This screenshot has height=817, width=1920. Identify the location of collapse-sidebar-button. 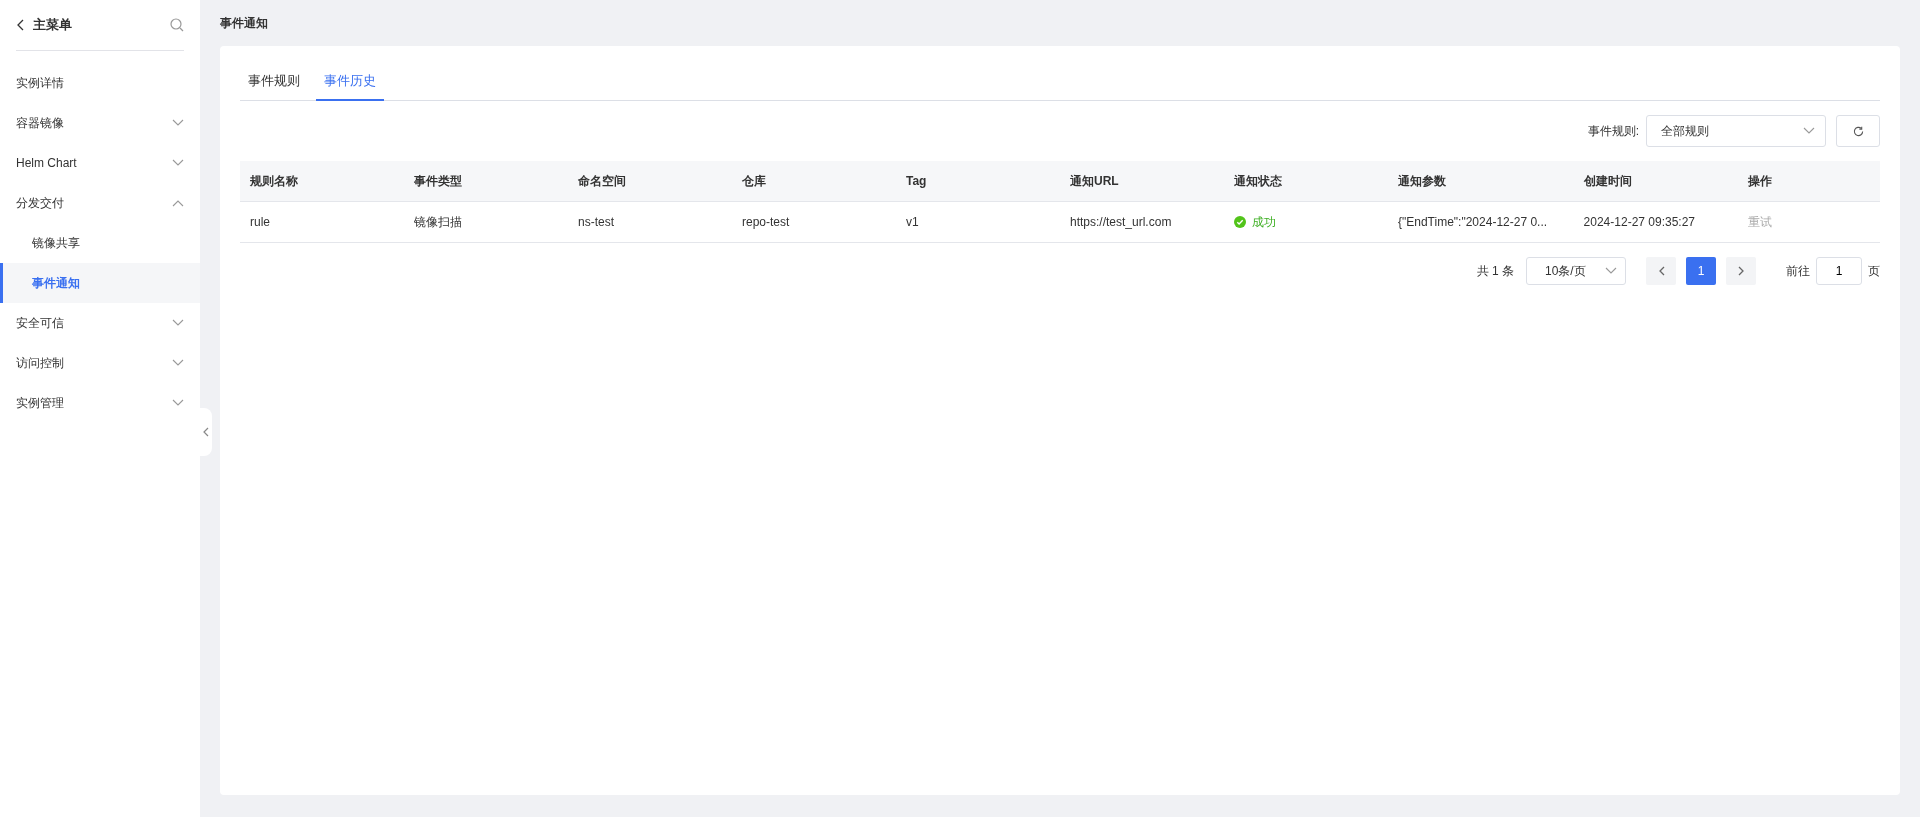
(205, 432).